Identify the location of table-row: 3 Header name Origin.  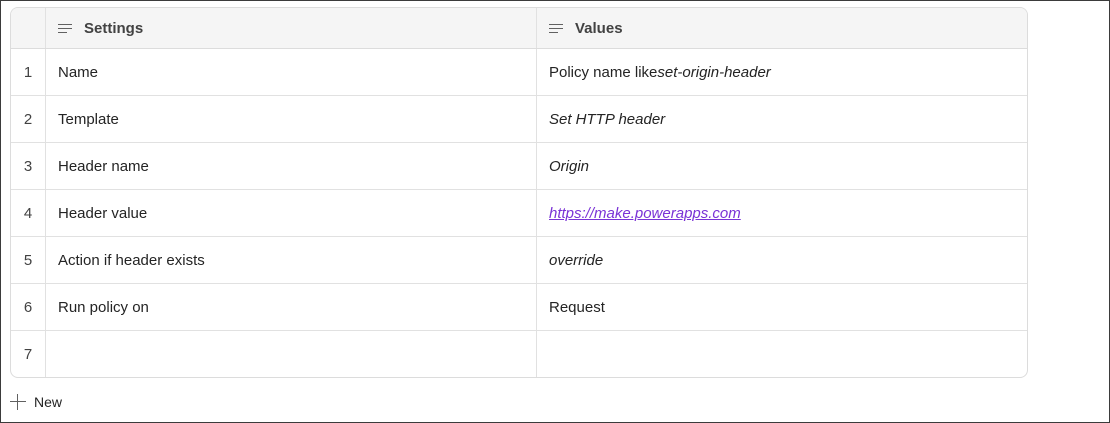
(519, 166).